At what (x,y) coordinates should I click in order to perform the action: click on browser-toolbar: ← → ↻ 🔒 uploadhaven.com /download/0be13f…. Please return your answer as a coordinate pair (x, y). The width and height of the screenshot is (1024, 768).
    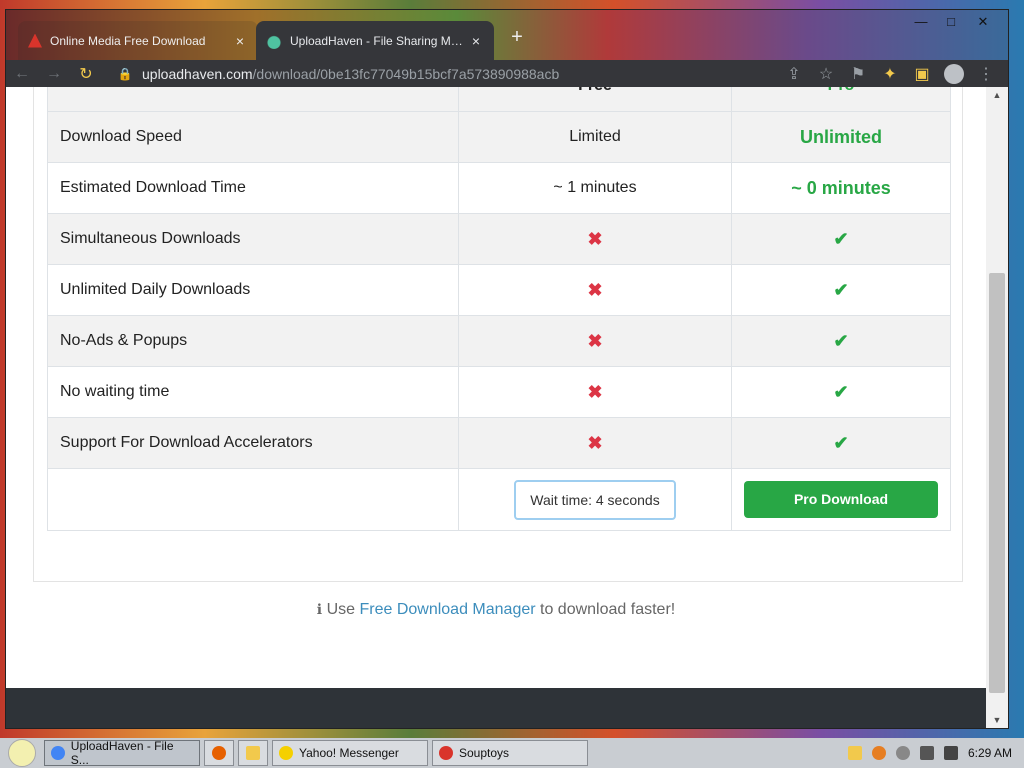
    Looking at the image, I should click on (507, 73).